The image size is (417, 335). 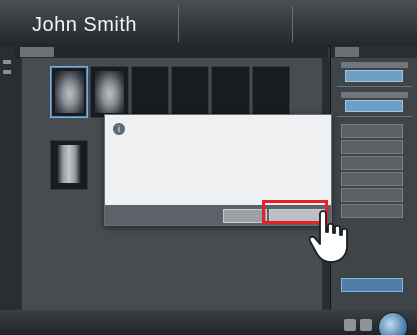 I want to click on right-panel-tabs, so click(x=374, y=52).